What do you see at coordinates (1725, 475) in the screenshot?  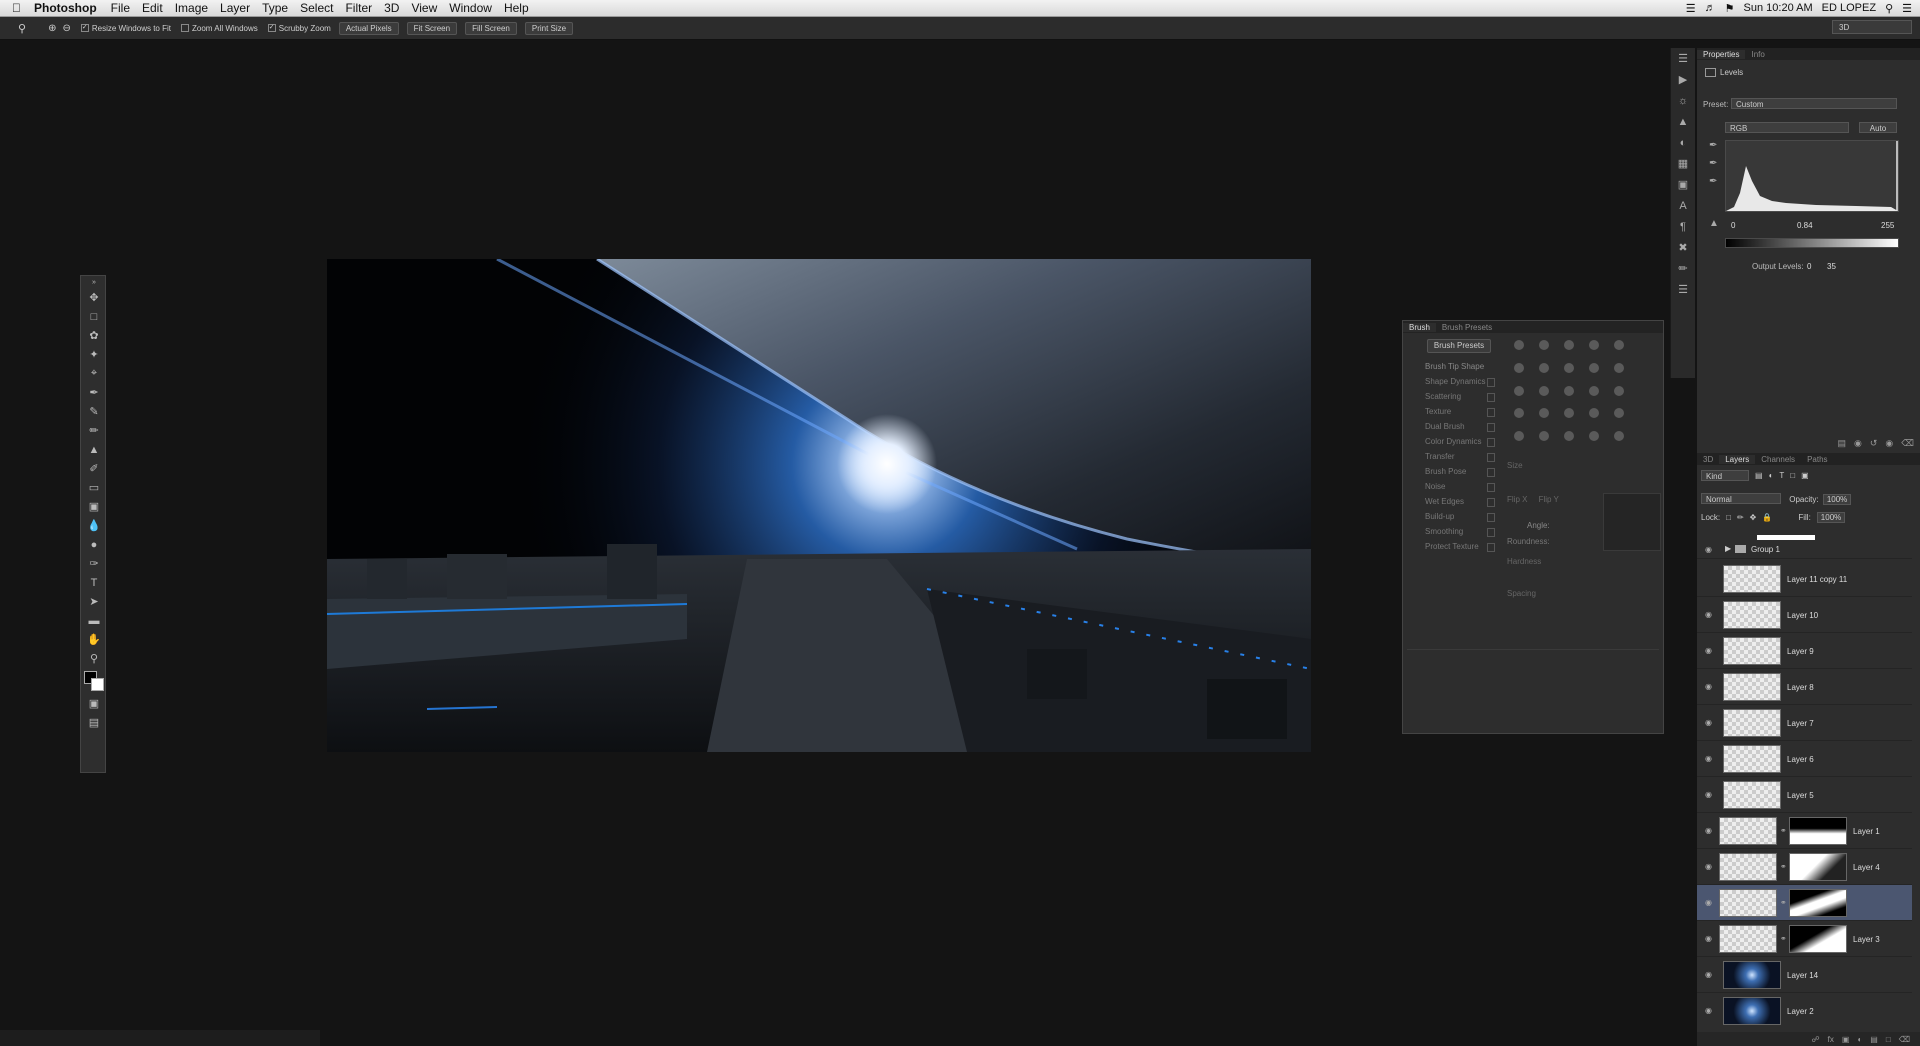 I see `kind-filter-select: Kind` at bounding box center [1725, 475].